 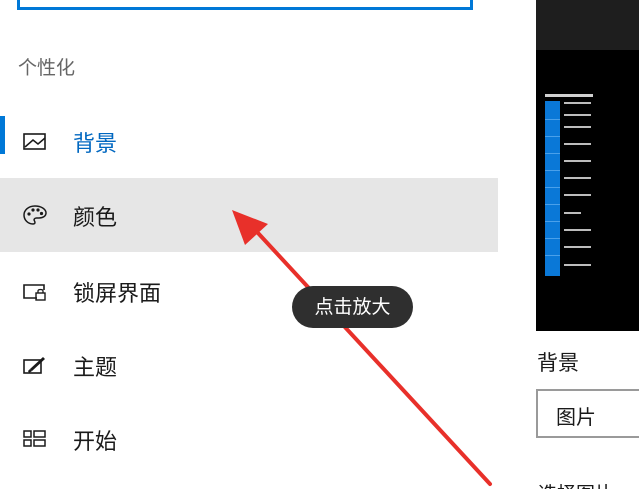 What do you see at coordinates (95, 218) in the screenshot?
I see `sidebar-item-label: 颜色` at bounding box center [95, 218].